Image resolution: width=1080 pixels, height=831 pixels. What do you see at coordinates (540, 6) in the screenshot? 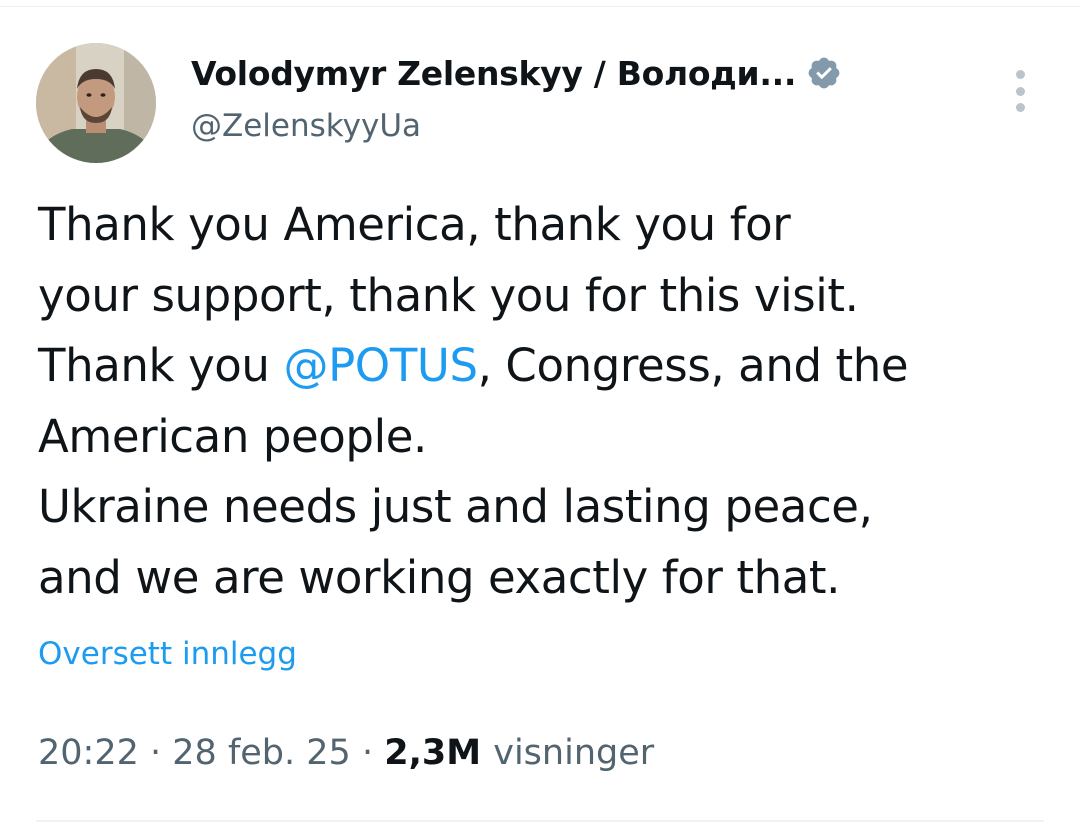
I see `top-divider` at bounding box center [540, 6].